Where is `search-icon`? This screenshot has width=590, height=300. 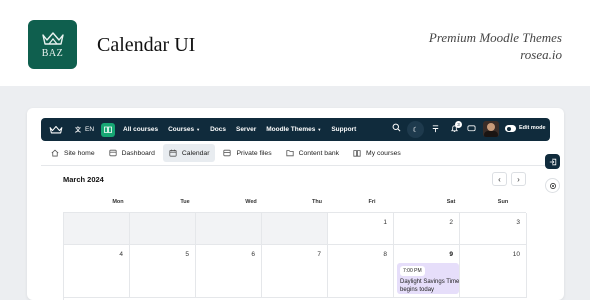
search-icon is located at coordinates (396, 127).